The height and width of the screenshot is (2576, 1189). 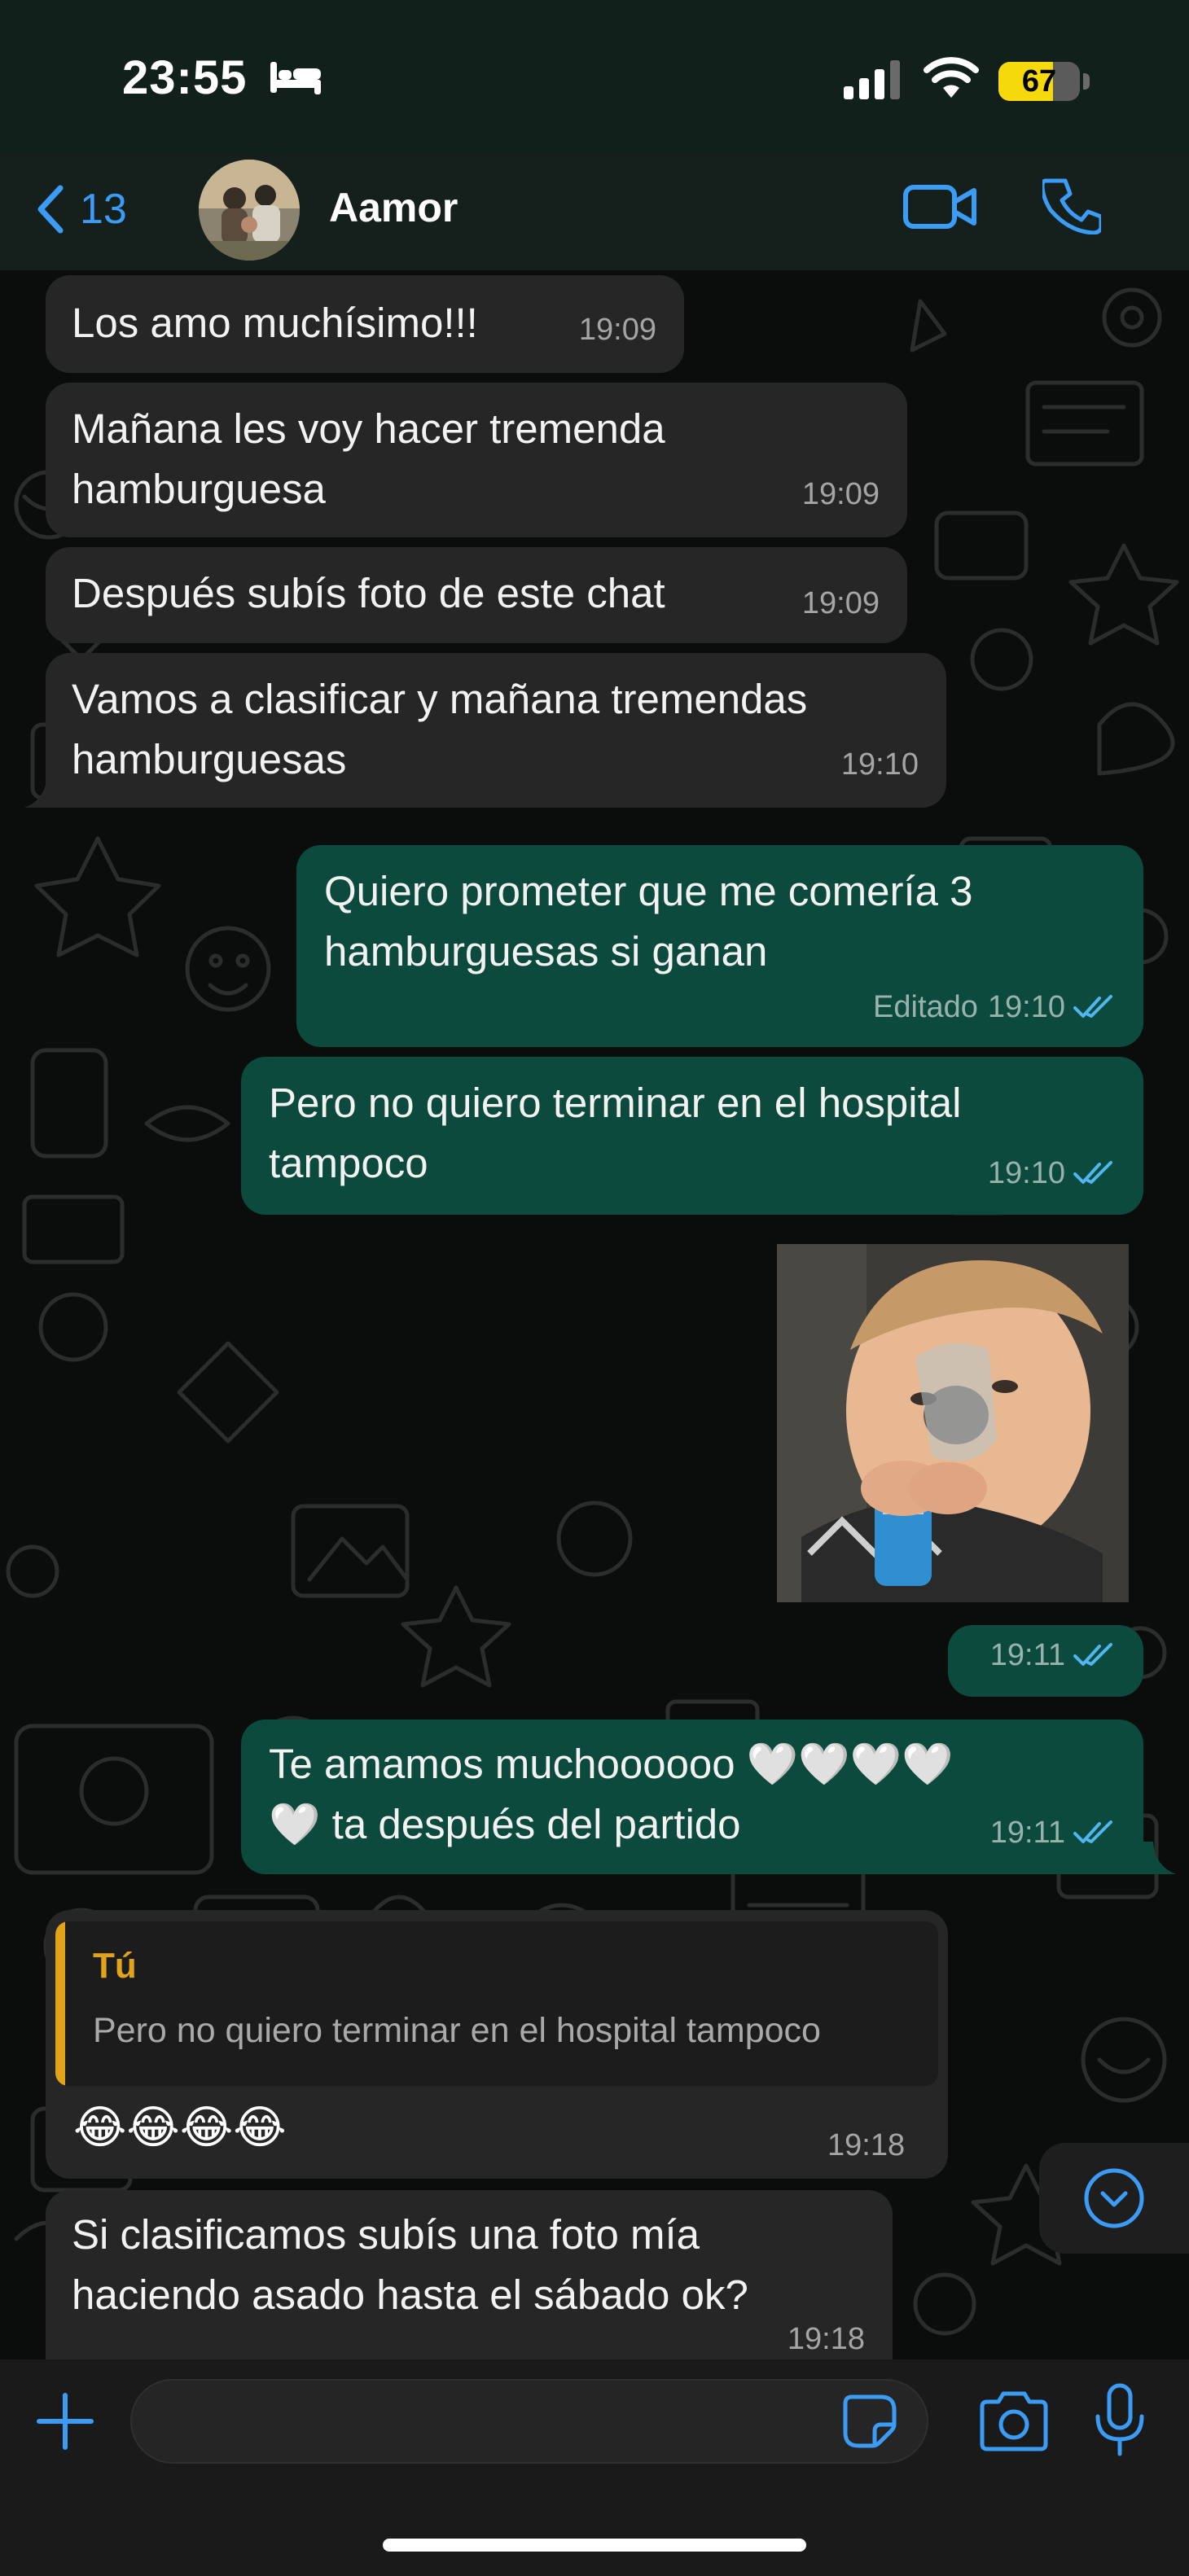 What do you see at coordinates (369, 428) in the screenshot?
I see `message-text: Mañana les voy hacer tremenda` at bounding box center [369, 428].